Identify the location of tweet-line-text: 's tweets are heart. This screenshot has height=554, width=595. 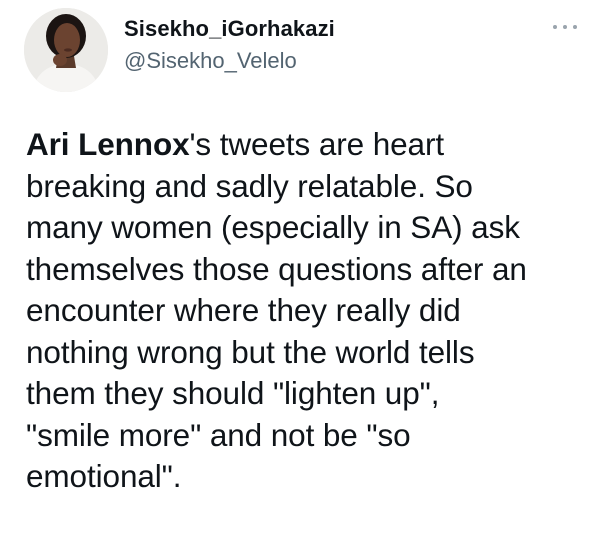
(317, 144).